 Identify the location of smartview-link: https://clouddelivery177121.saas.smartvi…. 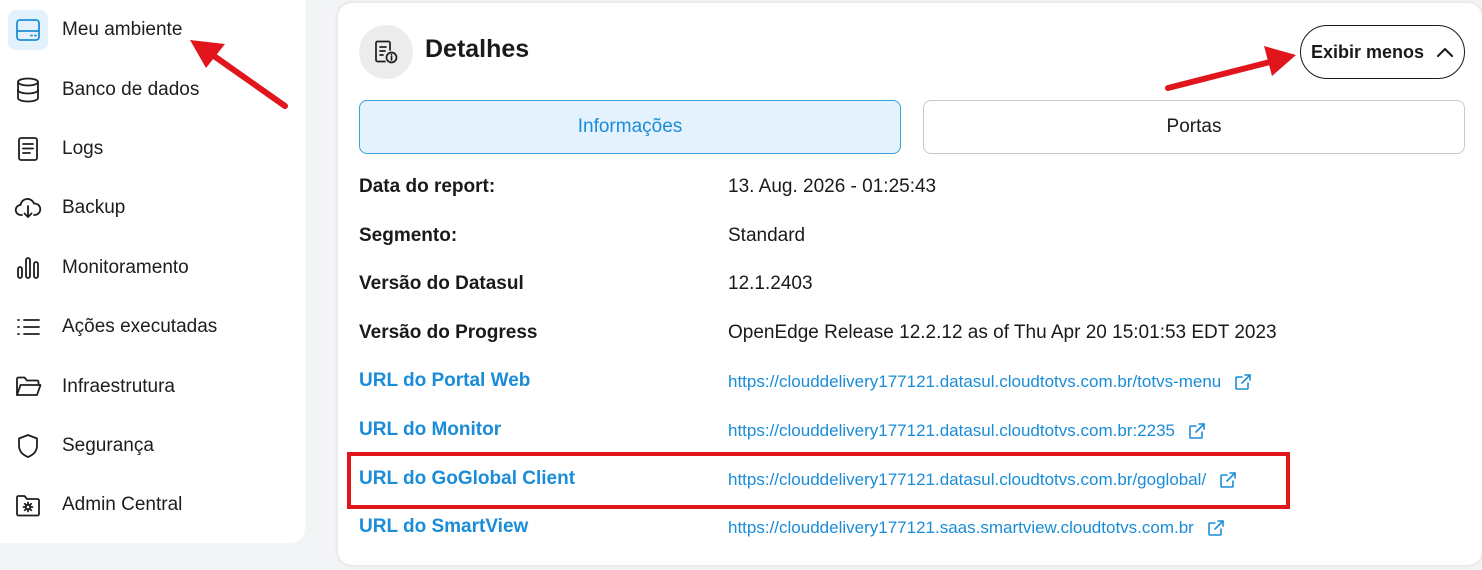
(977, 528).